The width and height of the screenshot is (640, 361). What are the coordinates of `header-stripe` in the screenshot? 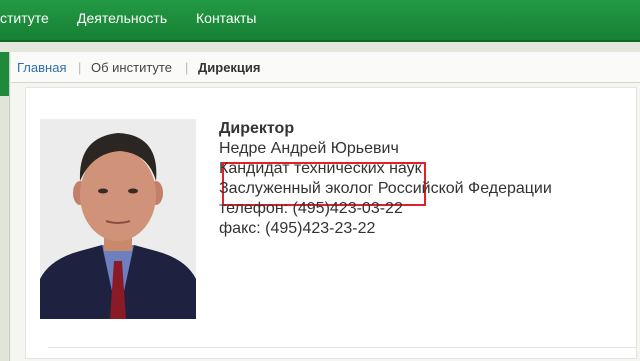 It's located at (320, 47).